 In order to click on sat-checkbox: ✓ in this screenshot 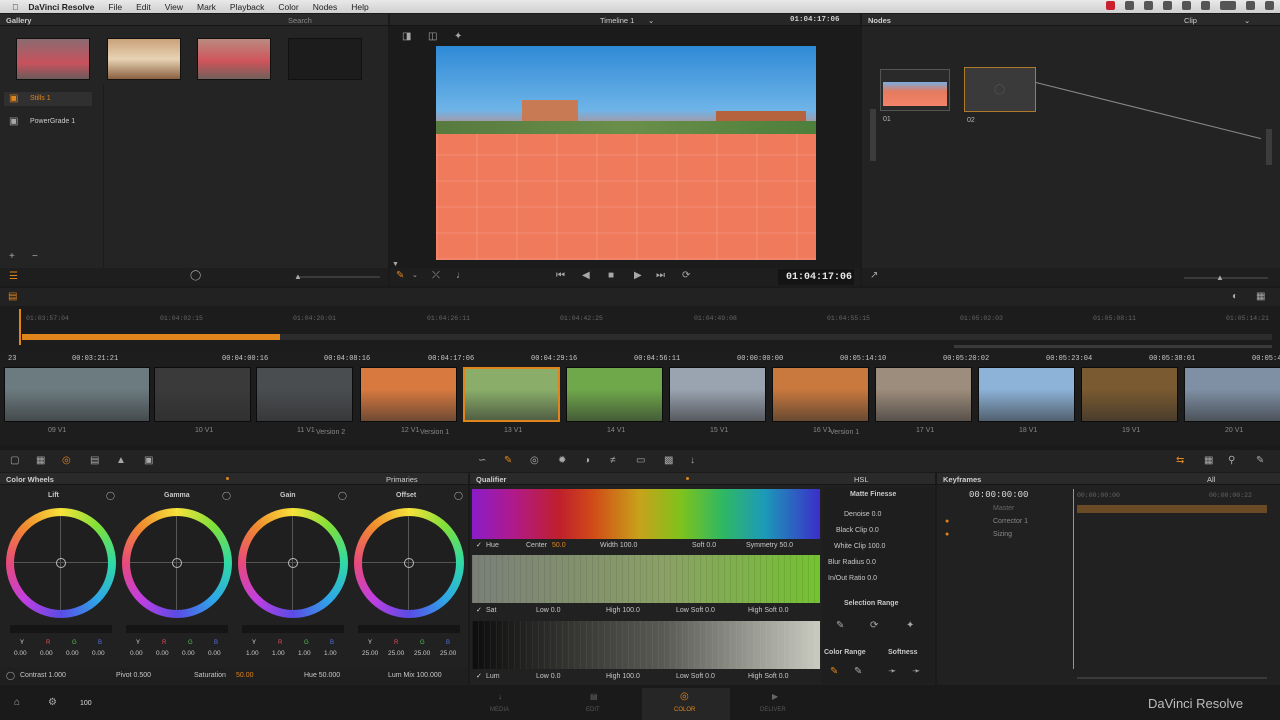, I will do `click(479, 610)`.